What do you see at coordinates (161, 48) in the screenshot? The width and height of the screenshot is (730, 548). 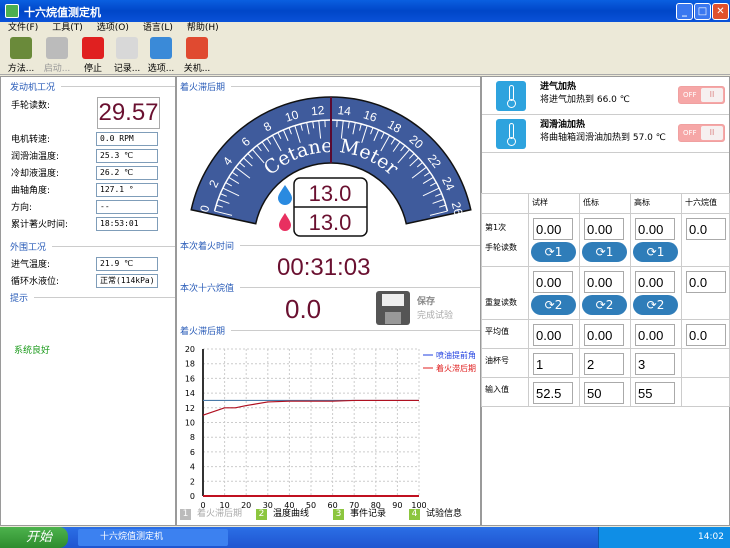 I see `gear-icon` at bounding box center [161, 48].